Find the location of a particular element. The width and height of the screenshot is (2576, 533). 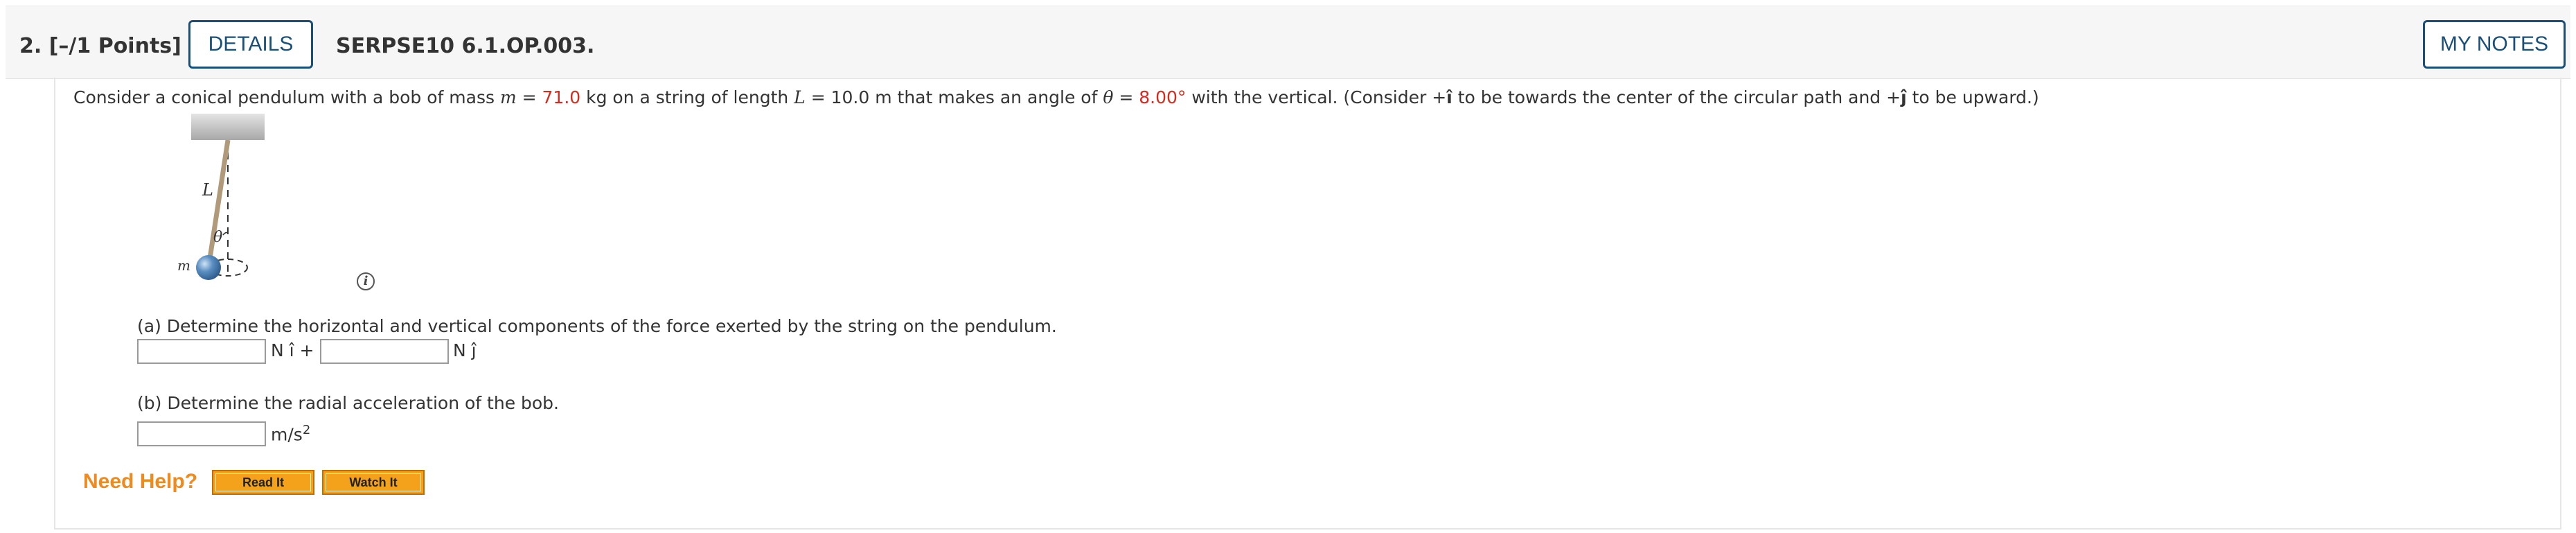

angle-arc is located at coordinates (225, 233).